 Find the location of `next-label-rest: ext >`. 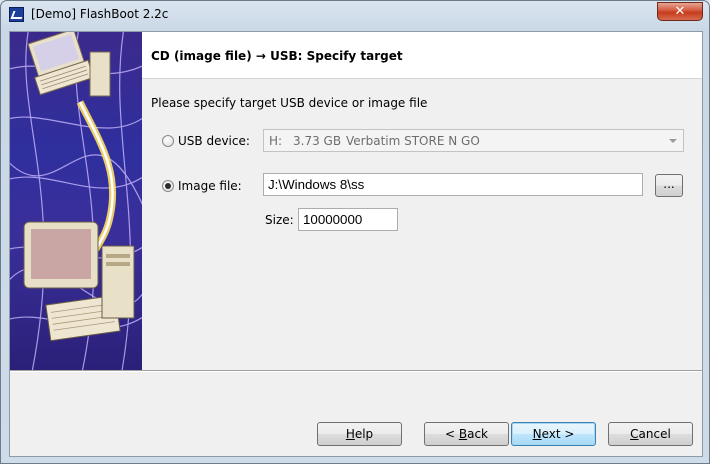

next-label-rest: ext > is located at coordinates (558, 434).